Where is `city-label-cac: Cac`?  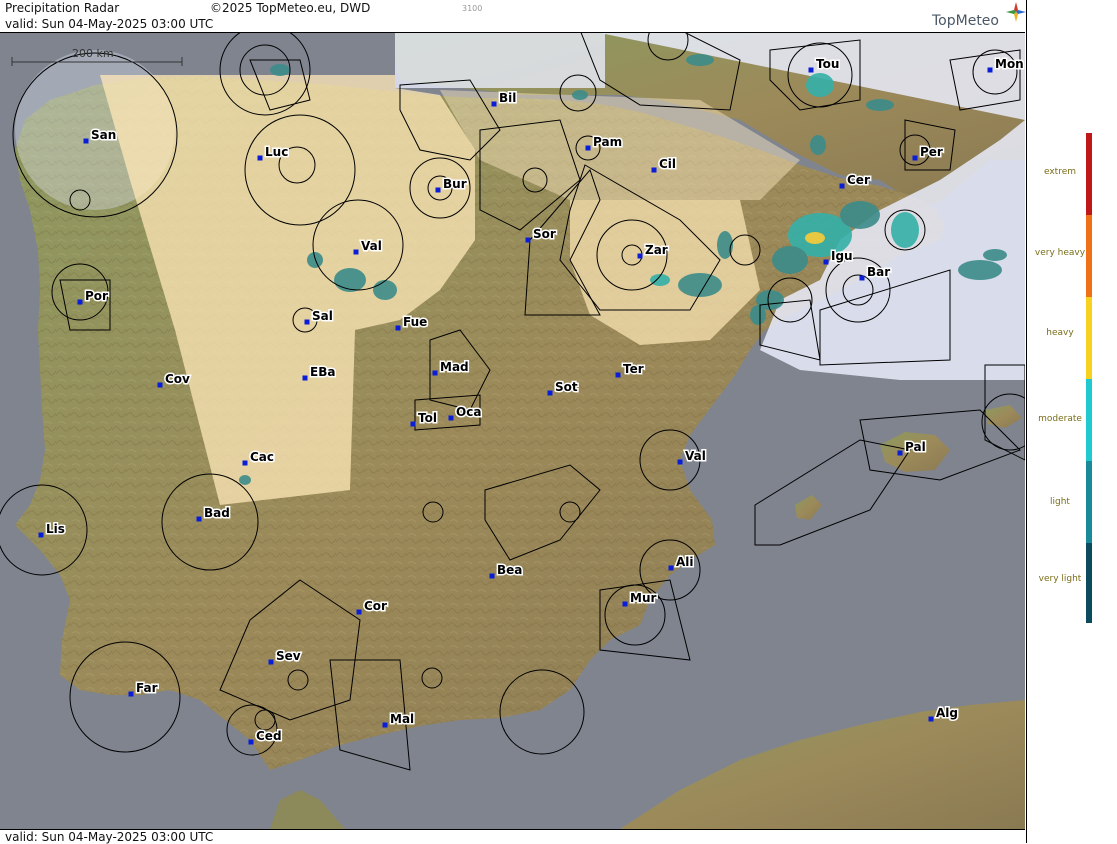 city-label-cac: Cac is located at coordinates (262, 457).